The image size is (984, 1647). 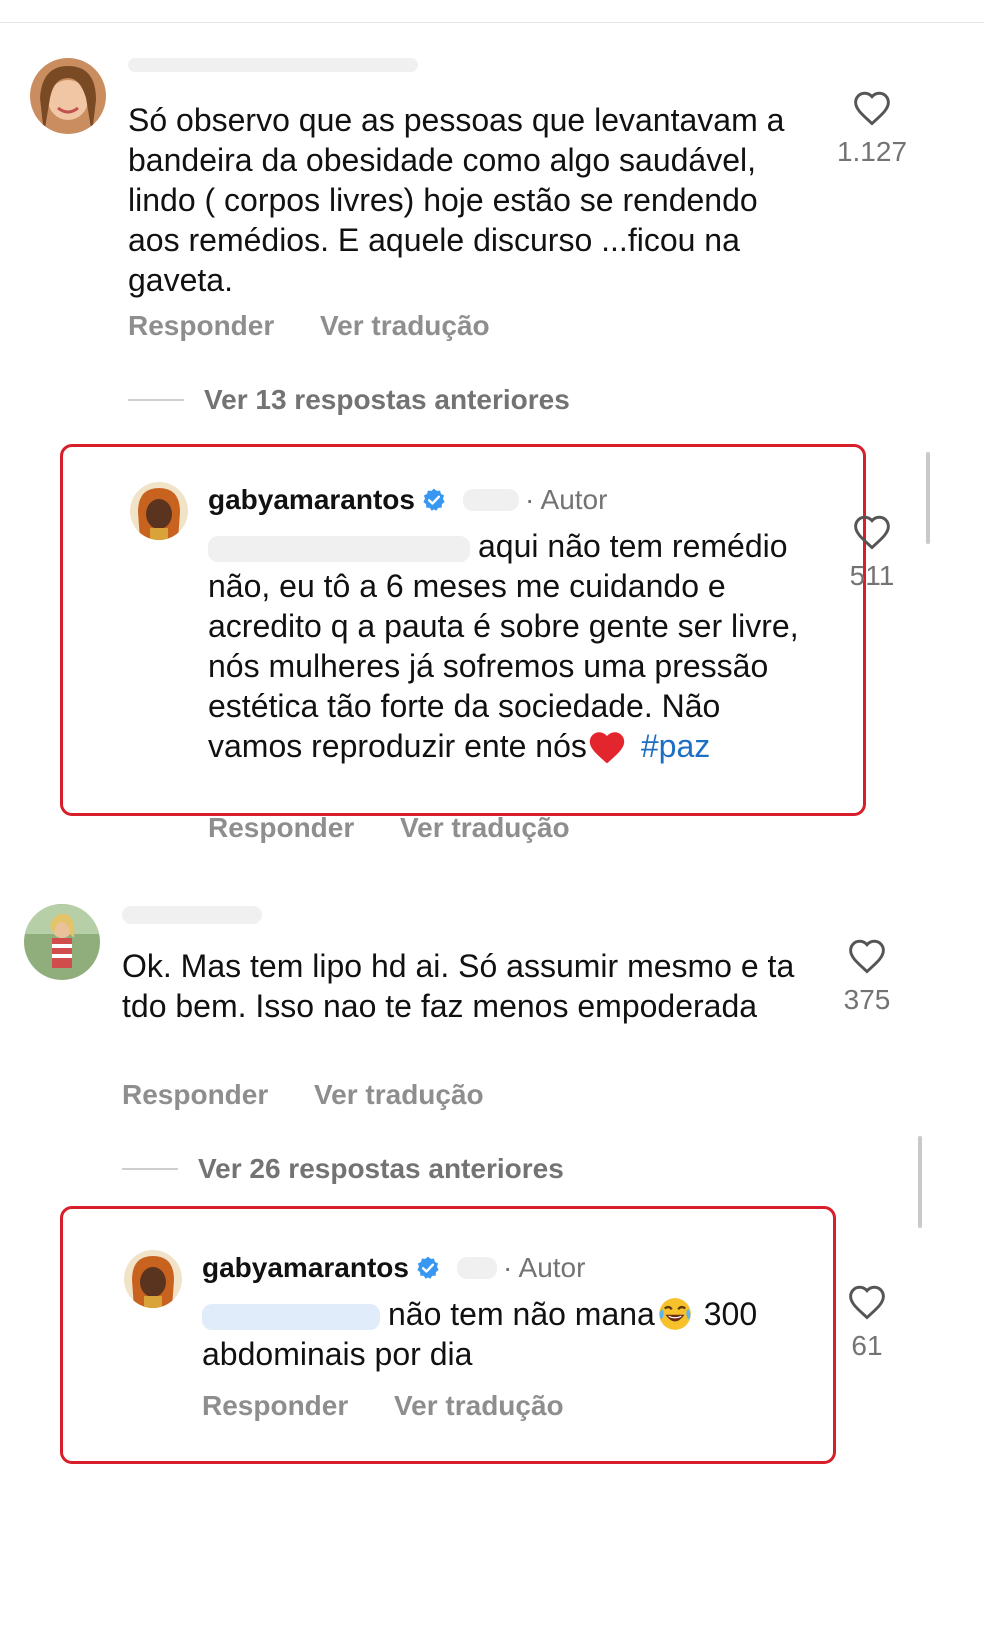 I want to click on like-count: 61, so click(x=867, y=1345).